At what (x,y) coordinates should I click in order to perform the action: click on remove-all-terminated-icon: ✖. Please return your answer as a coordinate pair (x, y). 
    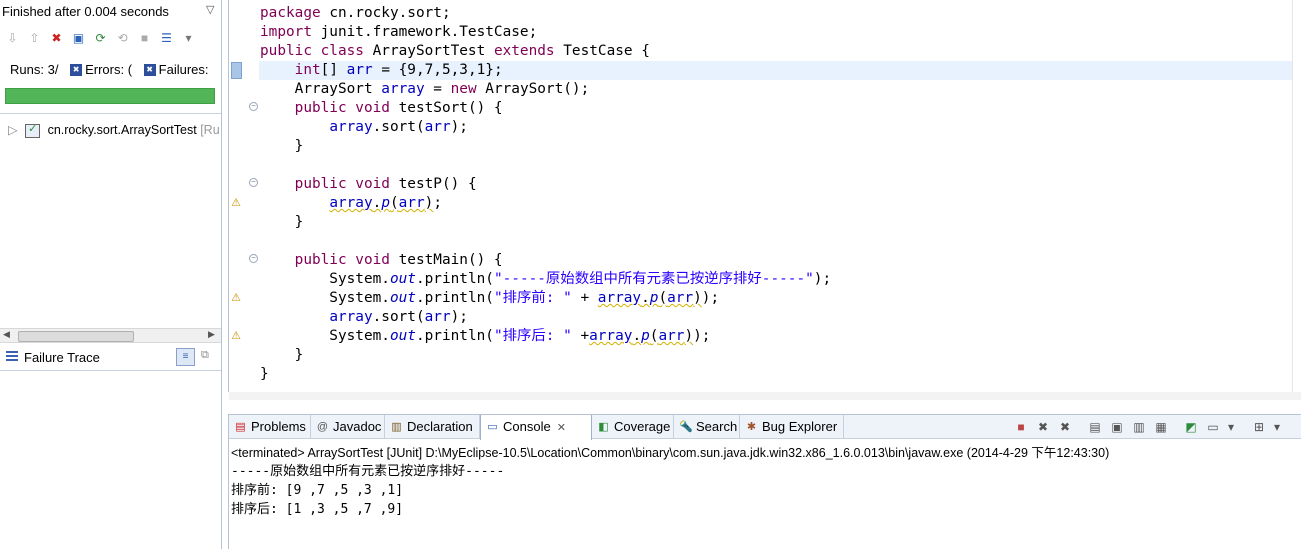
    Looking at the image, I should click on (1065, 427).